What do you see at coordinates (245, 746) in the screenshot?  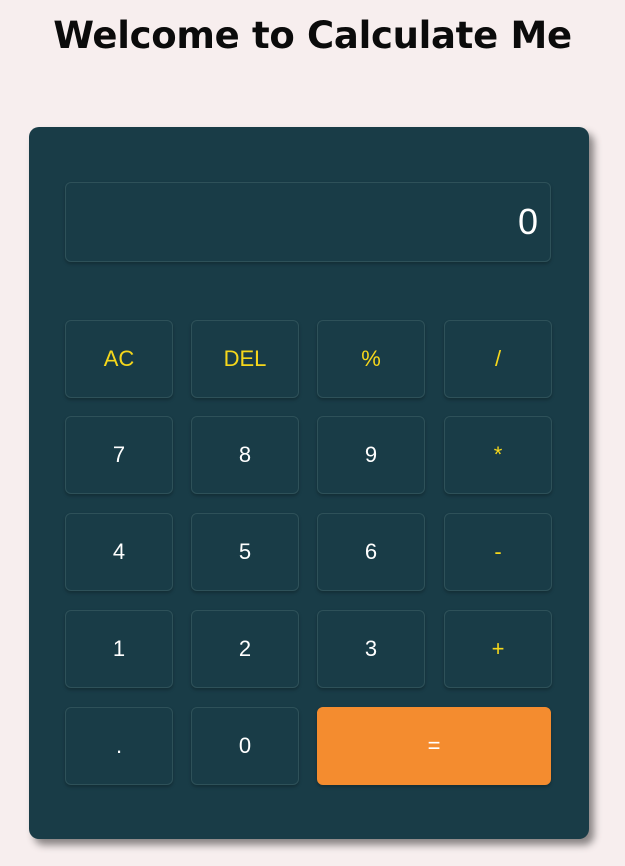 I see `digit-0-button: 0` at bounding box center [245, 746].